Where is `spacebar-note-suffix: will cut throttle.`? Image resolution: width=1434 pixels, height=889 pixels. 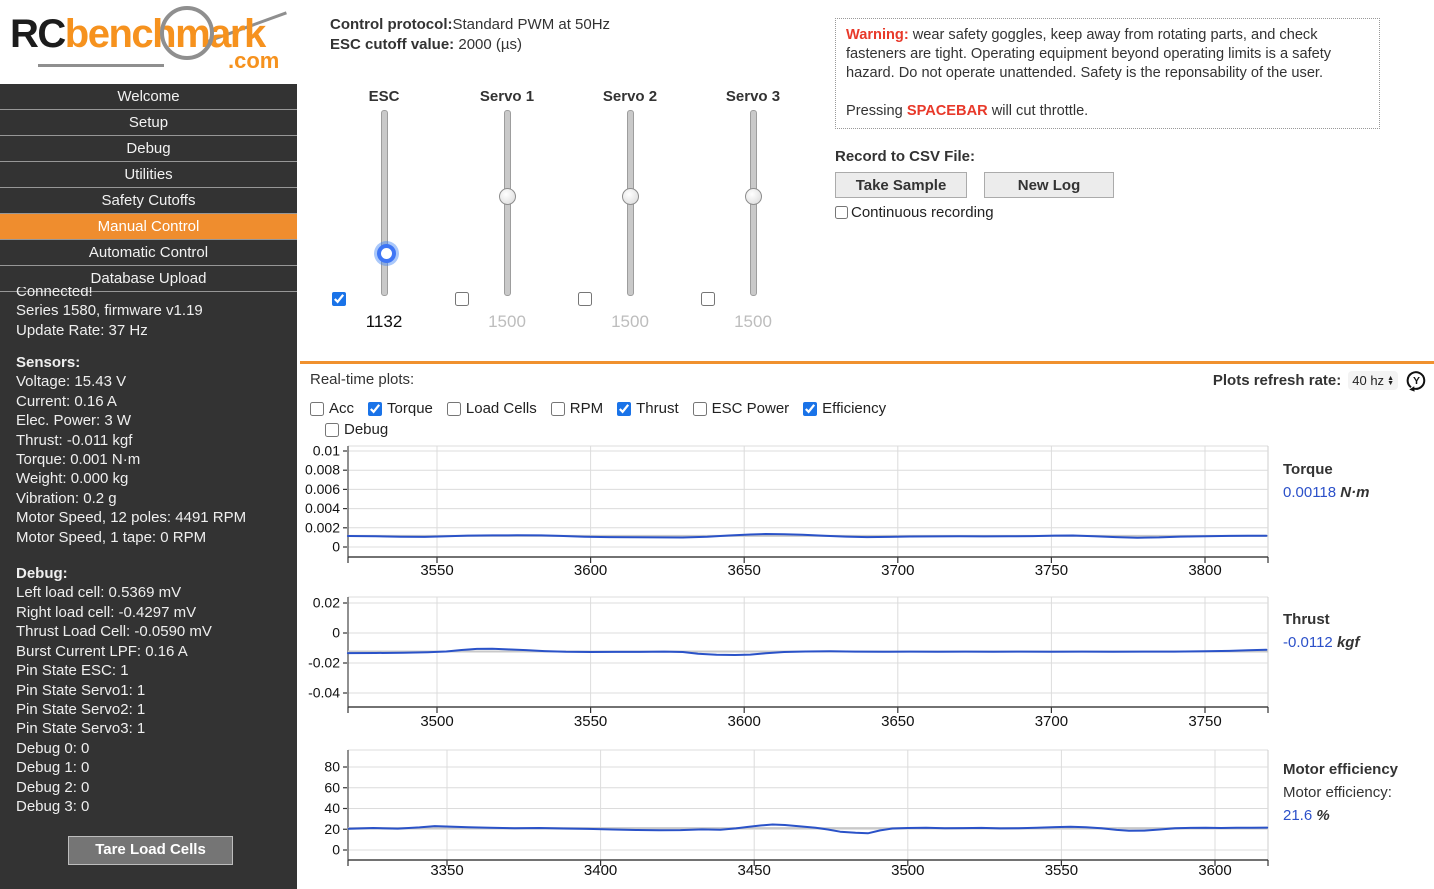 spacebar-note-suffix: will cut throttle. is located at coordinates (1038, 111).